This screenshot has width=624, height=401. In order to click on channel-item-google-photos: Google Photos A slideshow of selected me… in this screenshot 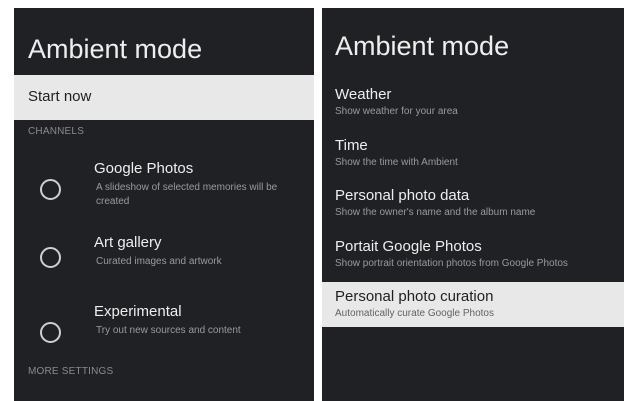, I will do `click(164, 188)`.